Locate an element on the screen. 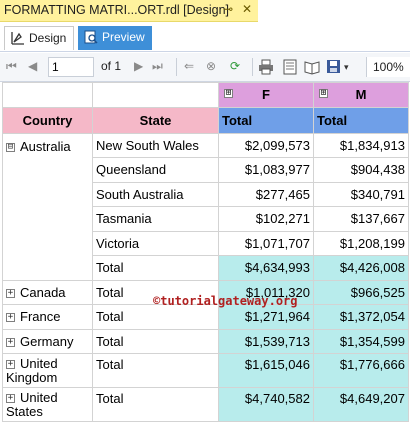 Image resolution: width=410 pixels, height=424 pixels. gender-header-f: ⊞ F is located at coordinates (266, 95).